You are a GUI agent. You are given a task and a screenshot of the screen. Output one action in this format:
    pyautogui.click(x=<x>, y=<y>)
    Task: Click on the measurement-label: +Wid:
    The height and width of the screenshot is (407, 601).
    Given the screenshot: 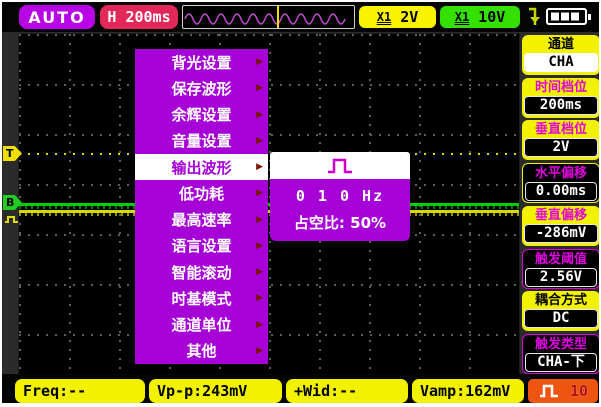 What is the action you would take?
    pyautogui.click(x=317, y=391)
    